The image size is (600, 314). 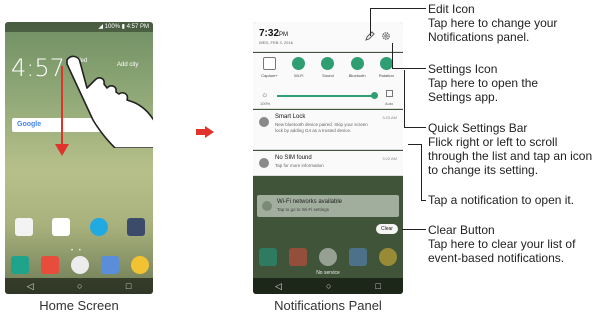 What do you see at coordinates (265, 94) in the screenshot?
I see `brightness-icon: ☼` at bounding box center [265, 94].